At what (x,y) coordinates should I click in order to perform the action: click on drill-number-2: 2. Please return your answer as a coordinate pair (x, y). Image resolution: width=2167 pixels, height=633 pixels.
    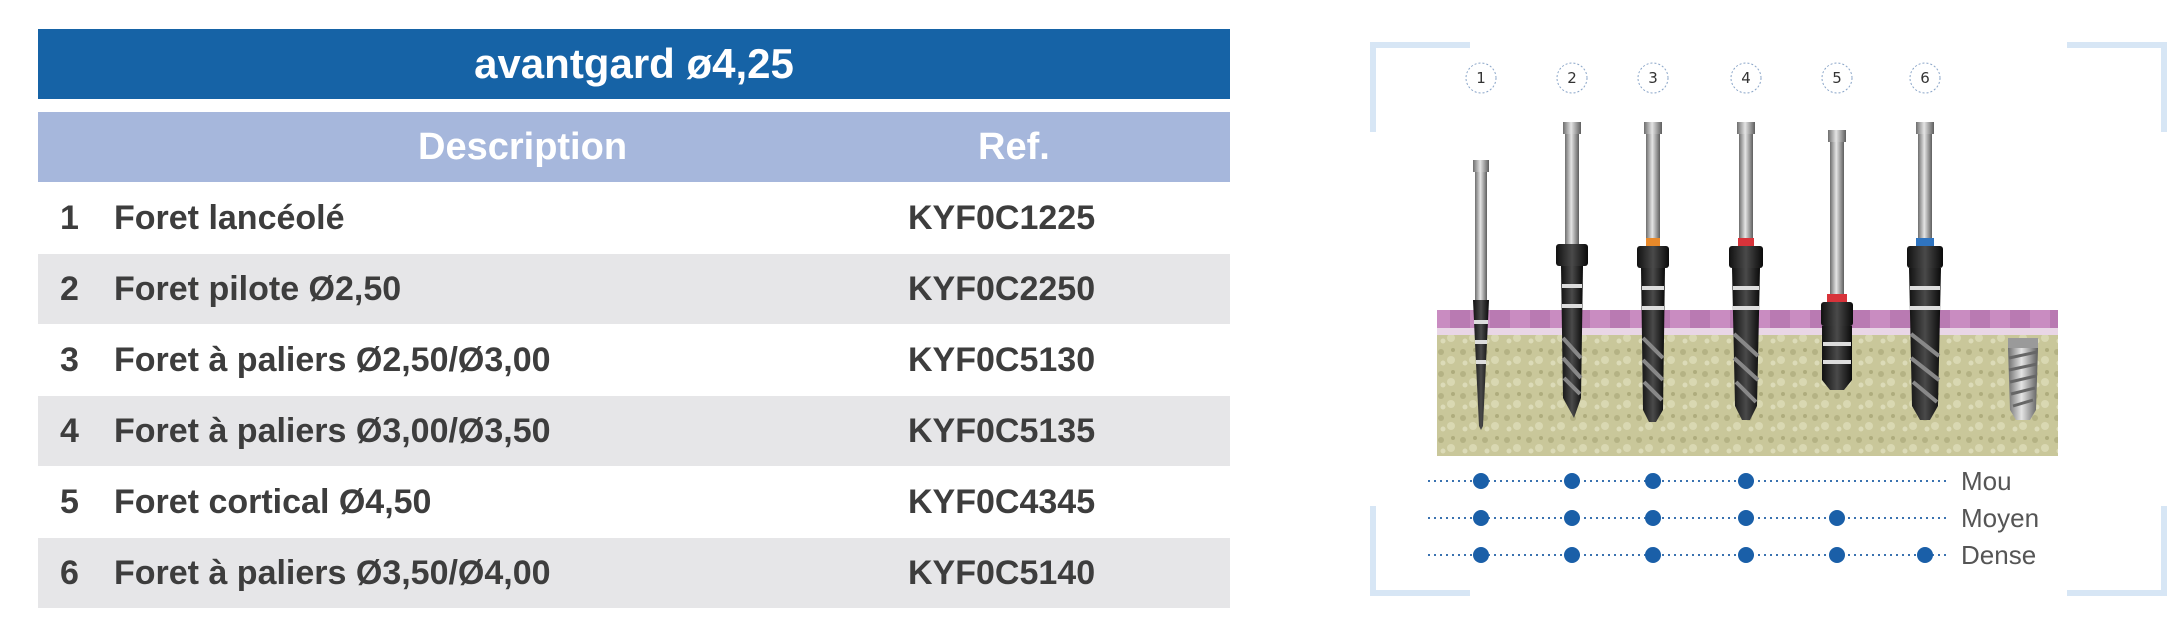
    Looking at the image, I should click on (1572, 78).